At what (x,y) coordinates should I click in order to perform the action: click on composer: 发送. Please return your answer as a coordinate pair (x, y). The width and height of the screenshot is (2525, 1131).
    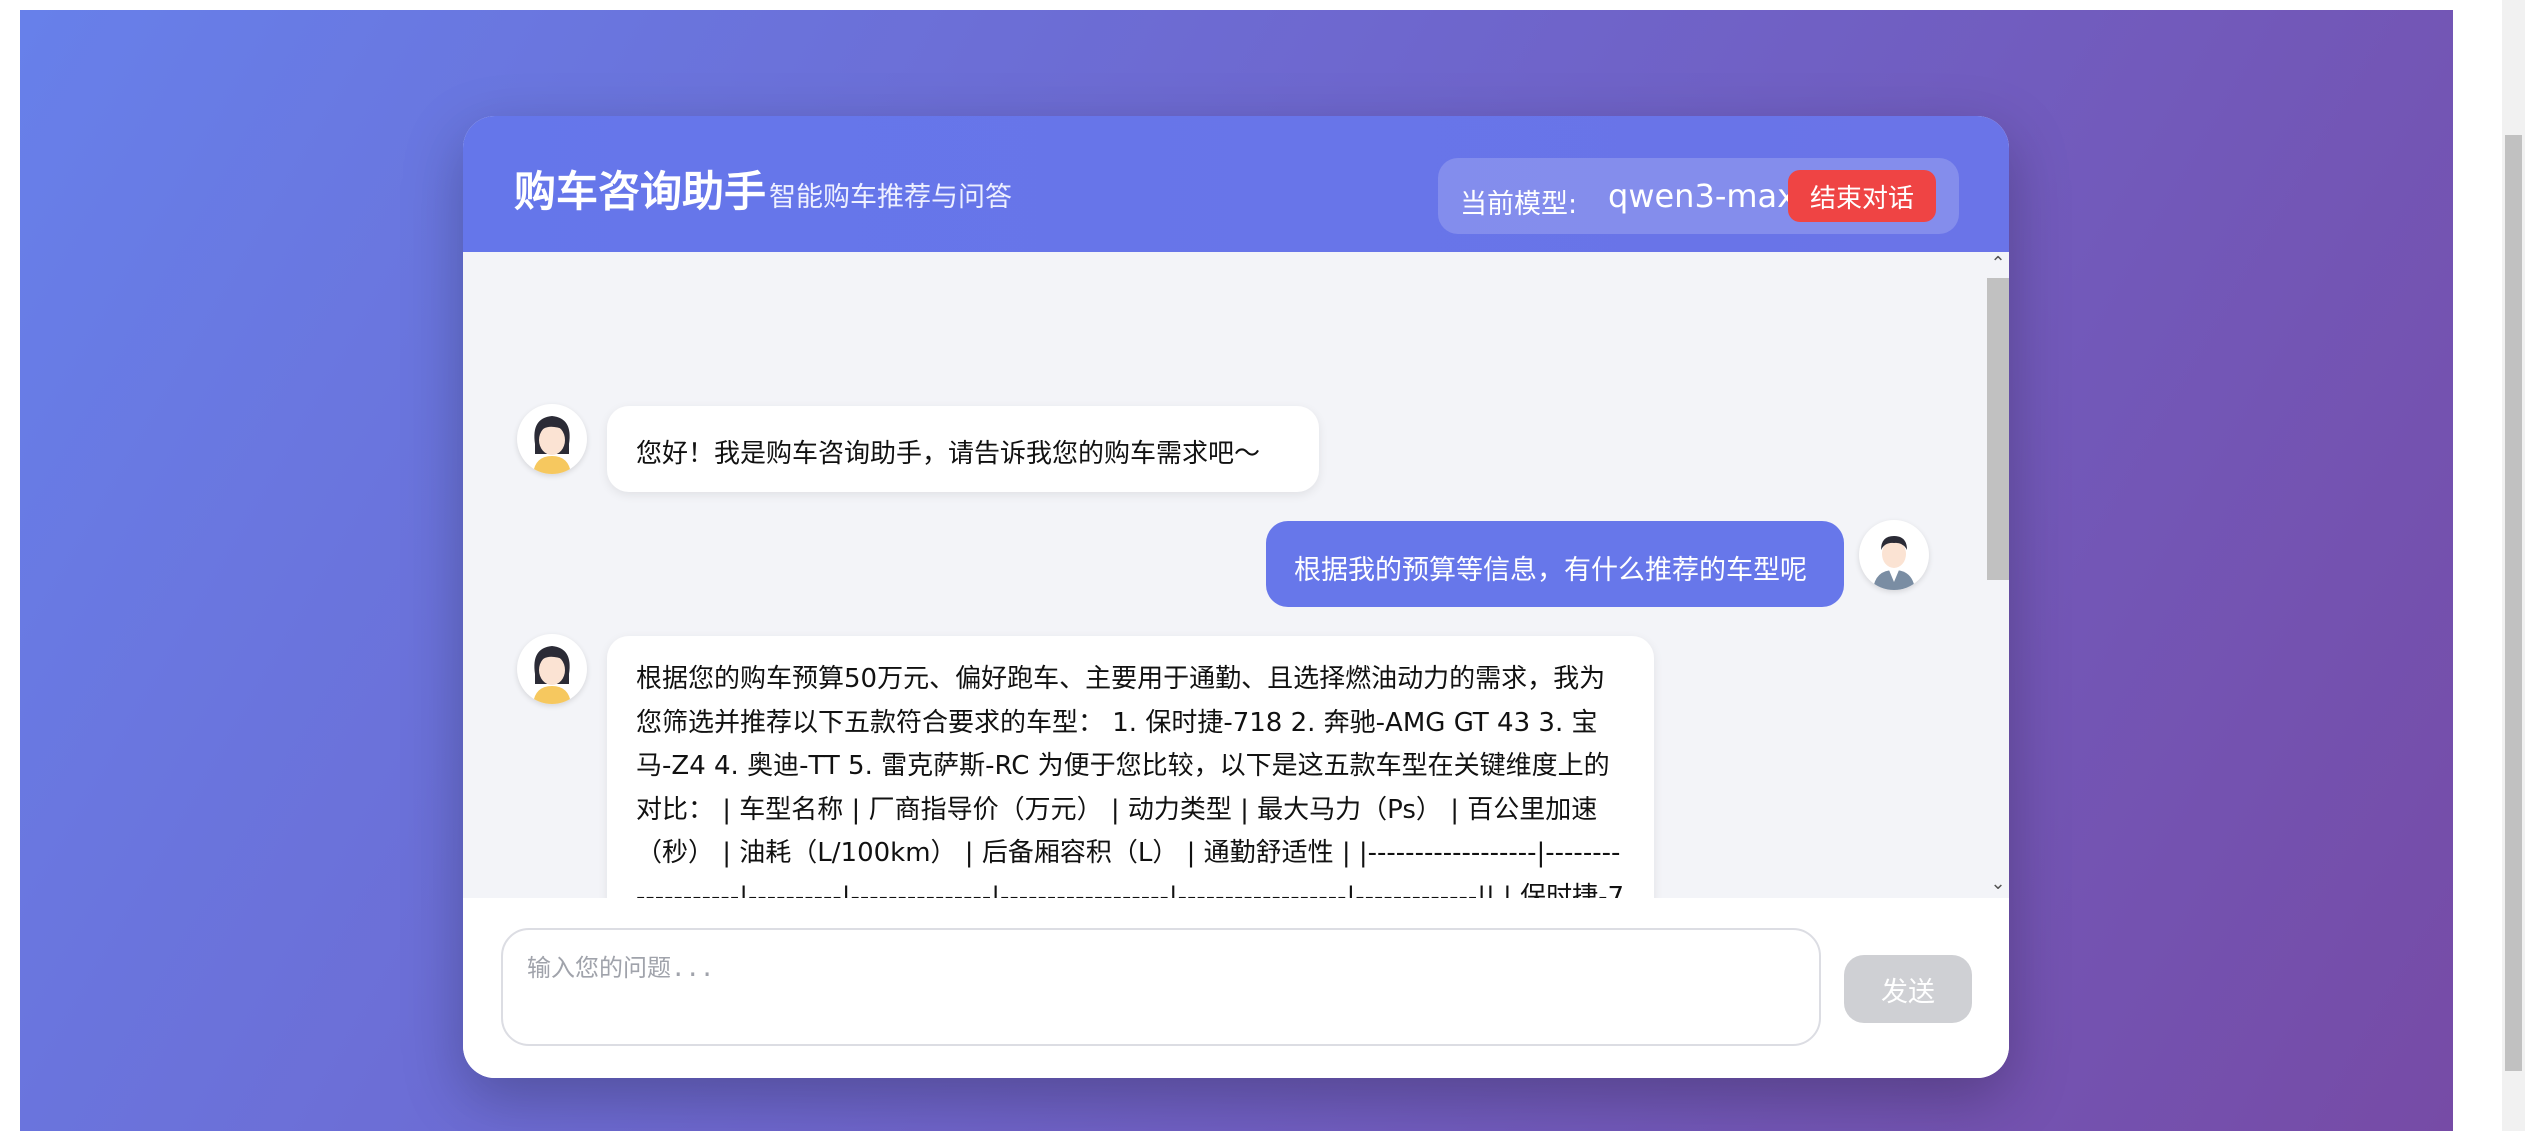
    Looking at the image, I should click on (1236, 988).